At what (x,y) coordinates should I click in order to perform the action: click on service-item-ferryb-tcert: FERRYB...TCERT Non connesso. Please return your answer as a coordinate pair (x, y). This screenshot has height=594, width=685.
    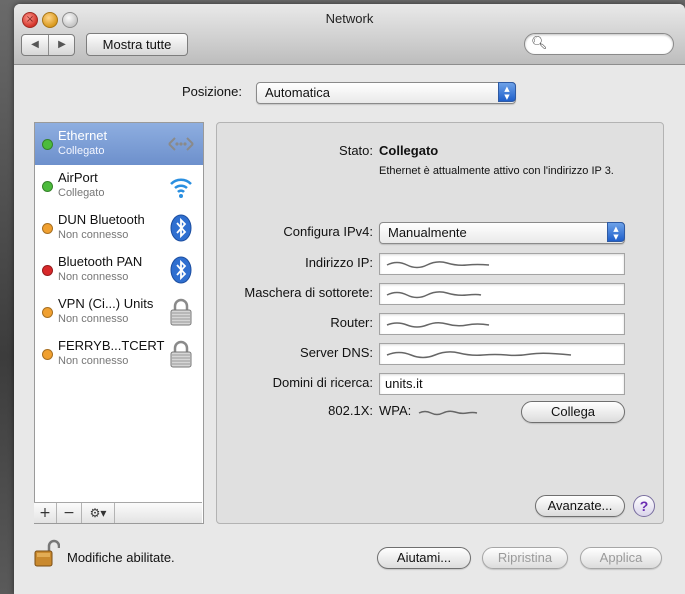
    Looking at the image, I should click on (119, 354).